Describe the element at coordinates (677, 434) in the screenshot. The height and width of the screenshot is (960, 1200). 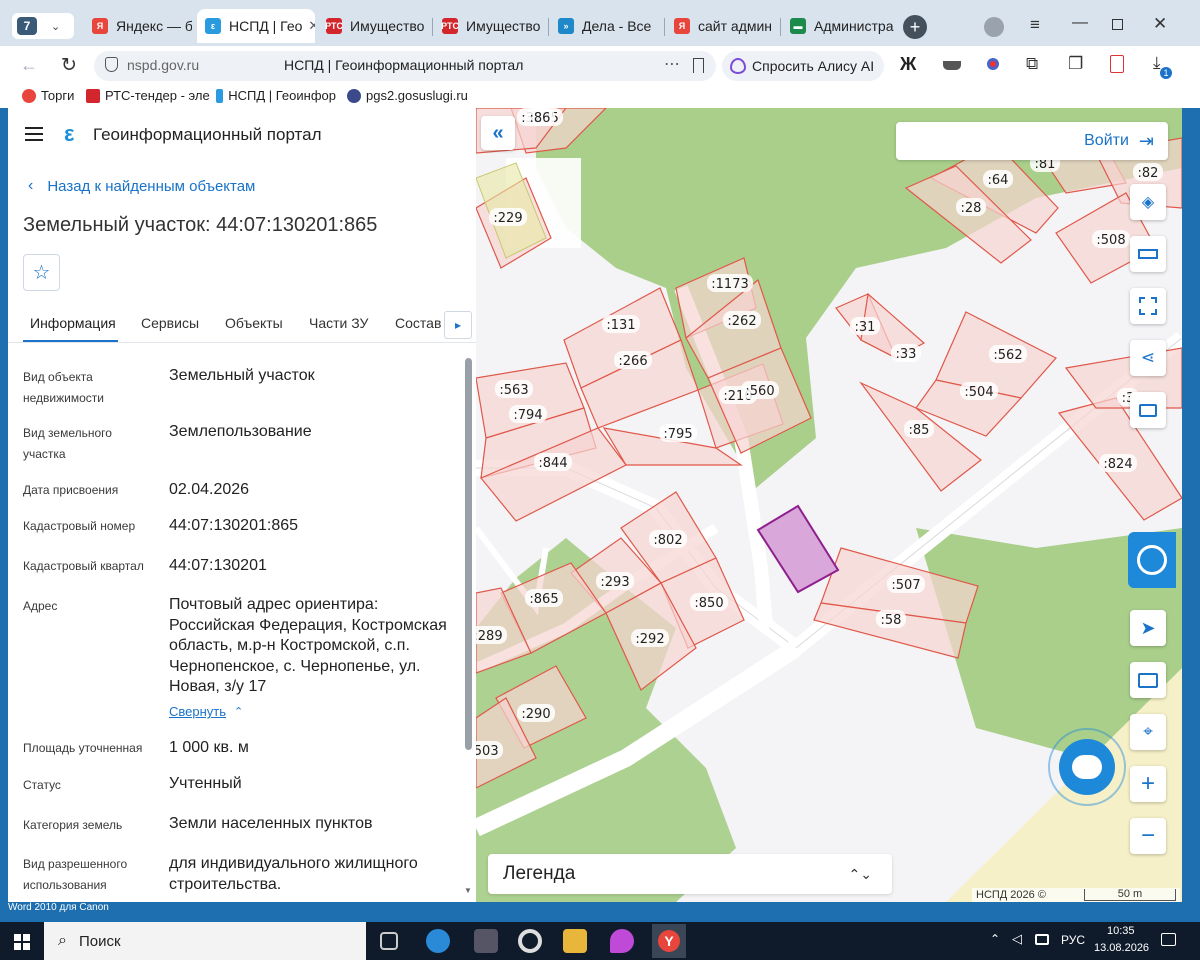
I see `parcel-label: :795` at that location.